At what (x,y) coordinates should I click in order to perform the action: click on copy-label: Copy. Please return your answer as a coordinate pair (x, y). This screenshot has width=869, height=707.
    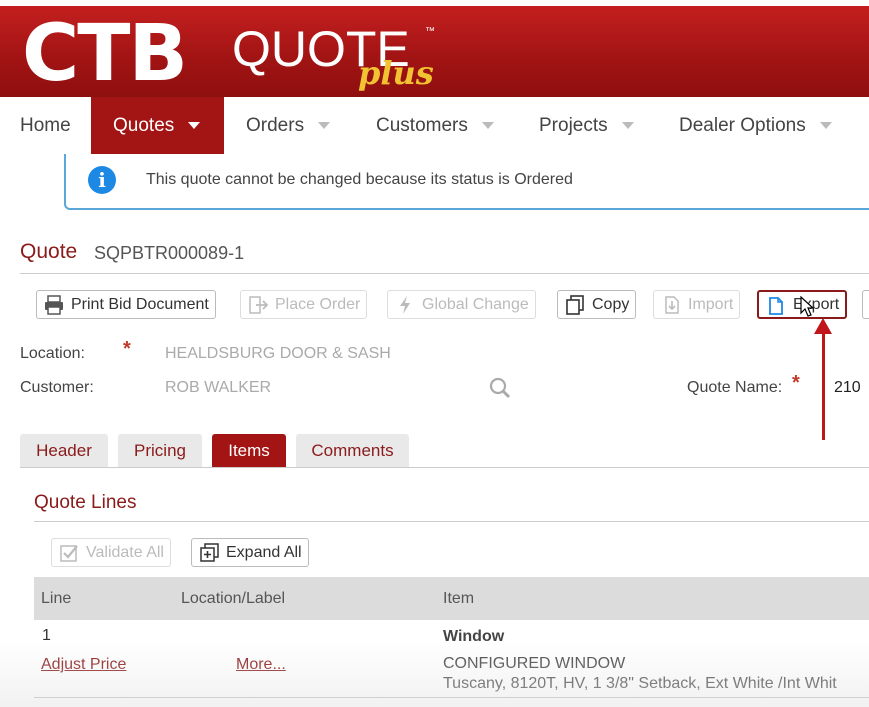
    Looking at the image, I should click on (611, 304).